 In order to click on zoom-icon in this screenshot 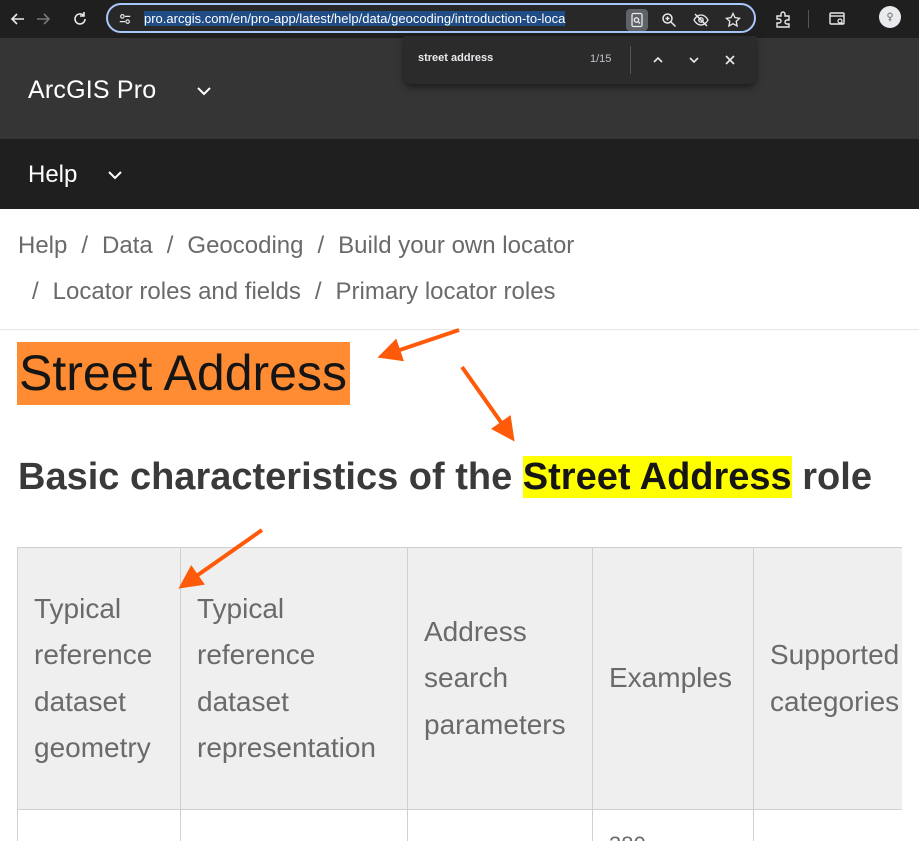, I will do `click(669, 20)`.